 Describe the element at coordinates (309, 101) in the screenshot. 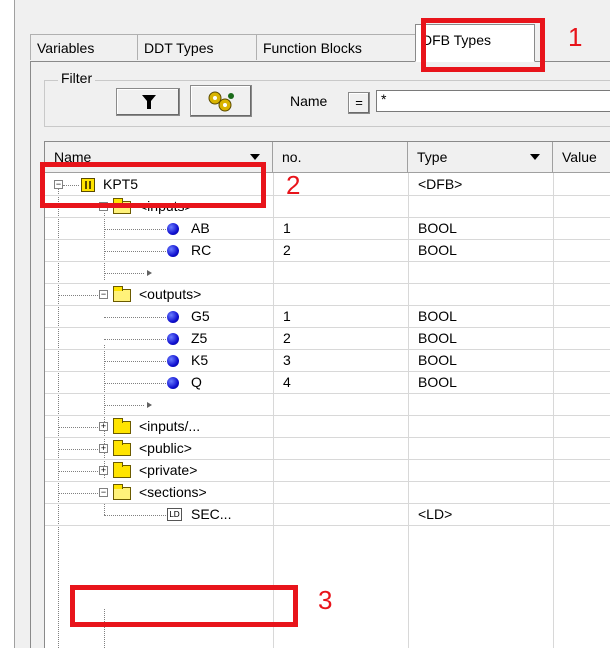

I see `name-filter-label: Name` at that location.